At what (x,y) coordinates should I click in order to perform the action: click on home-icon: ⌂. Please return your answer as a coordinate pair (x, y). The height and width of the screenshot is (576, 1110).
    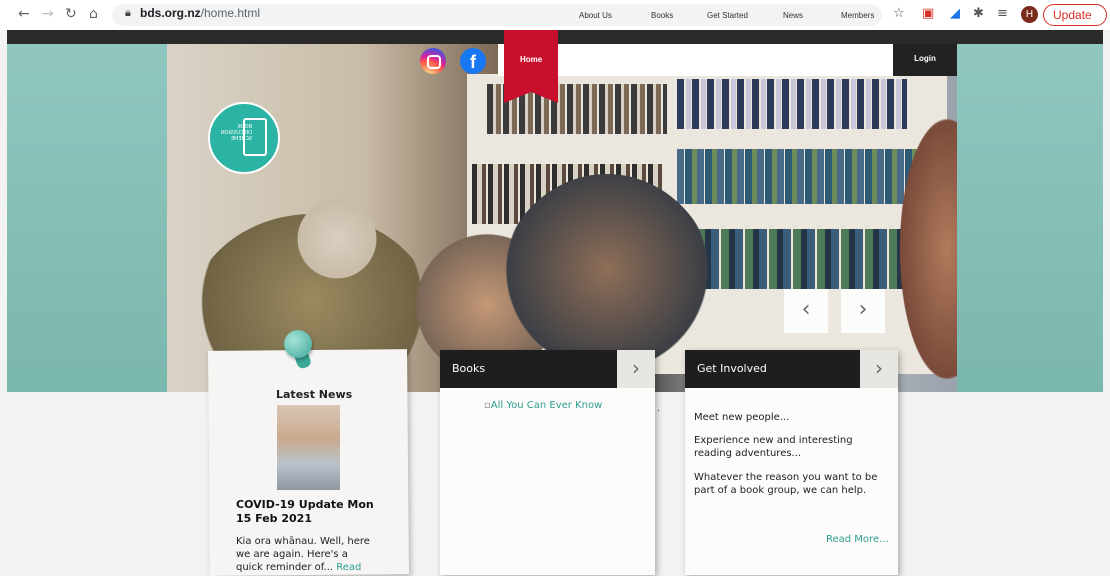
    Looking at the image, I should click on (93, 14).